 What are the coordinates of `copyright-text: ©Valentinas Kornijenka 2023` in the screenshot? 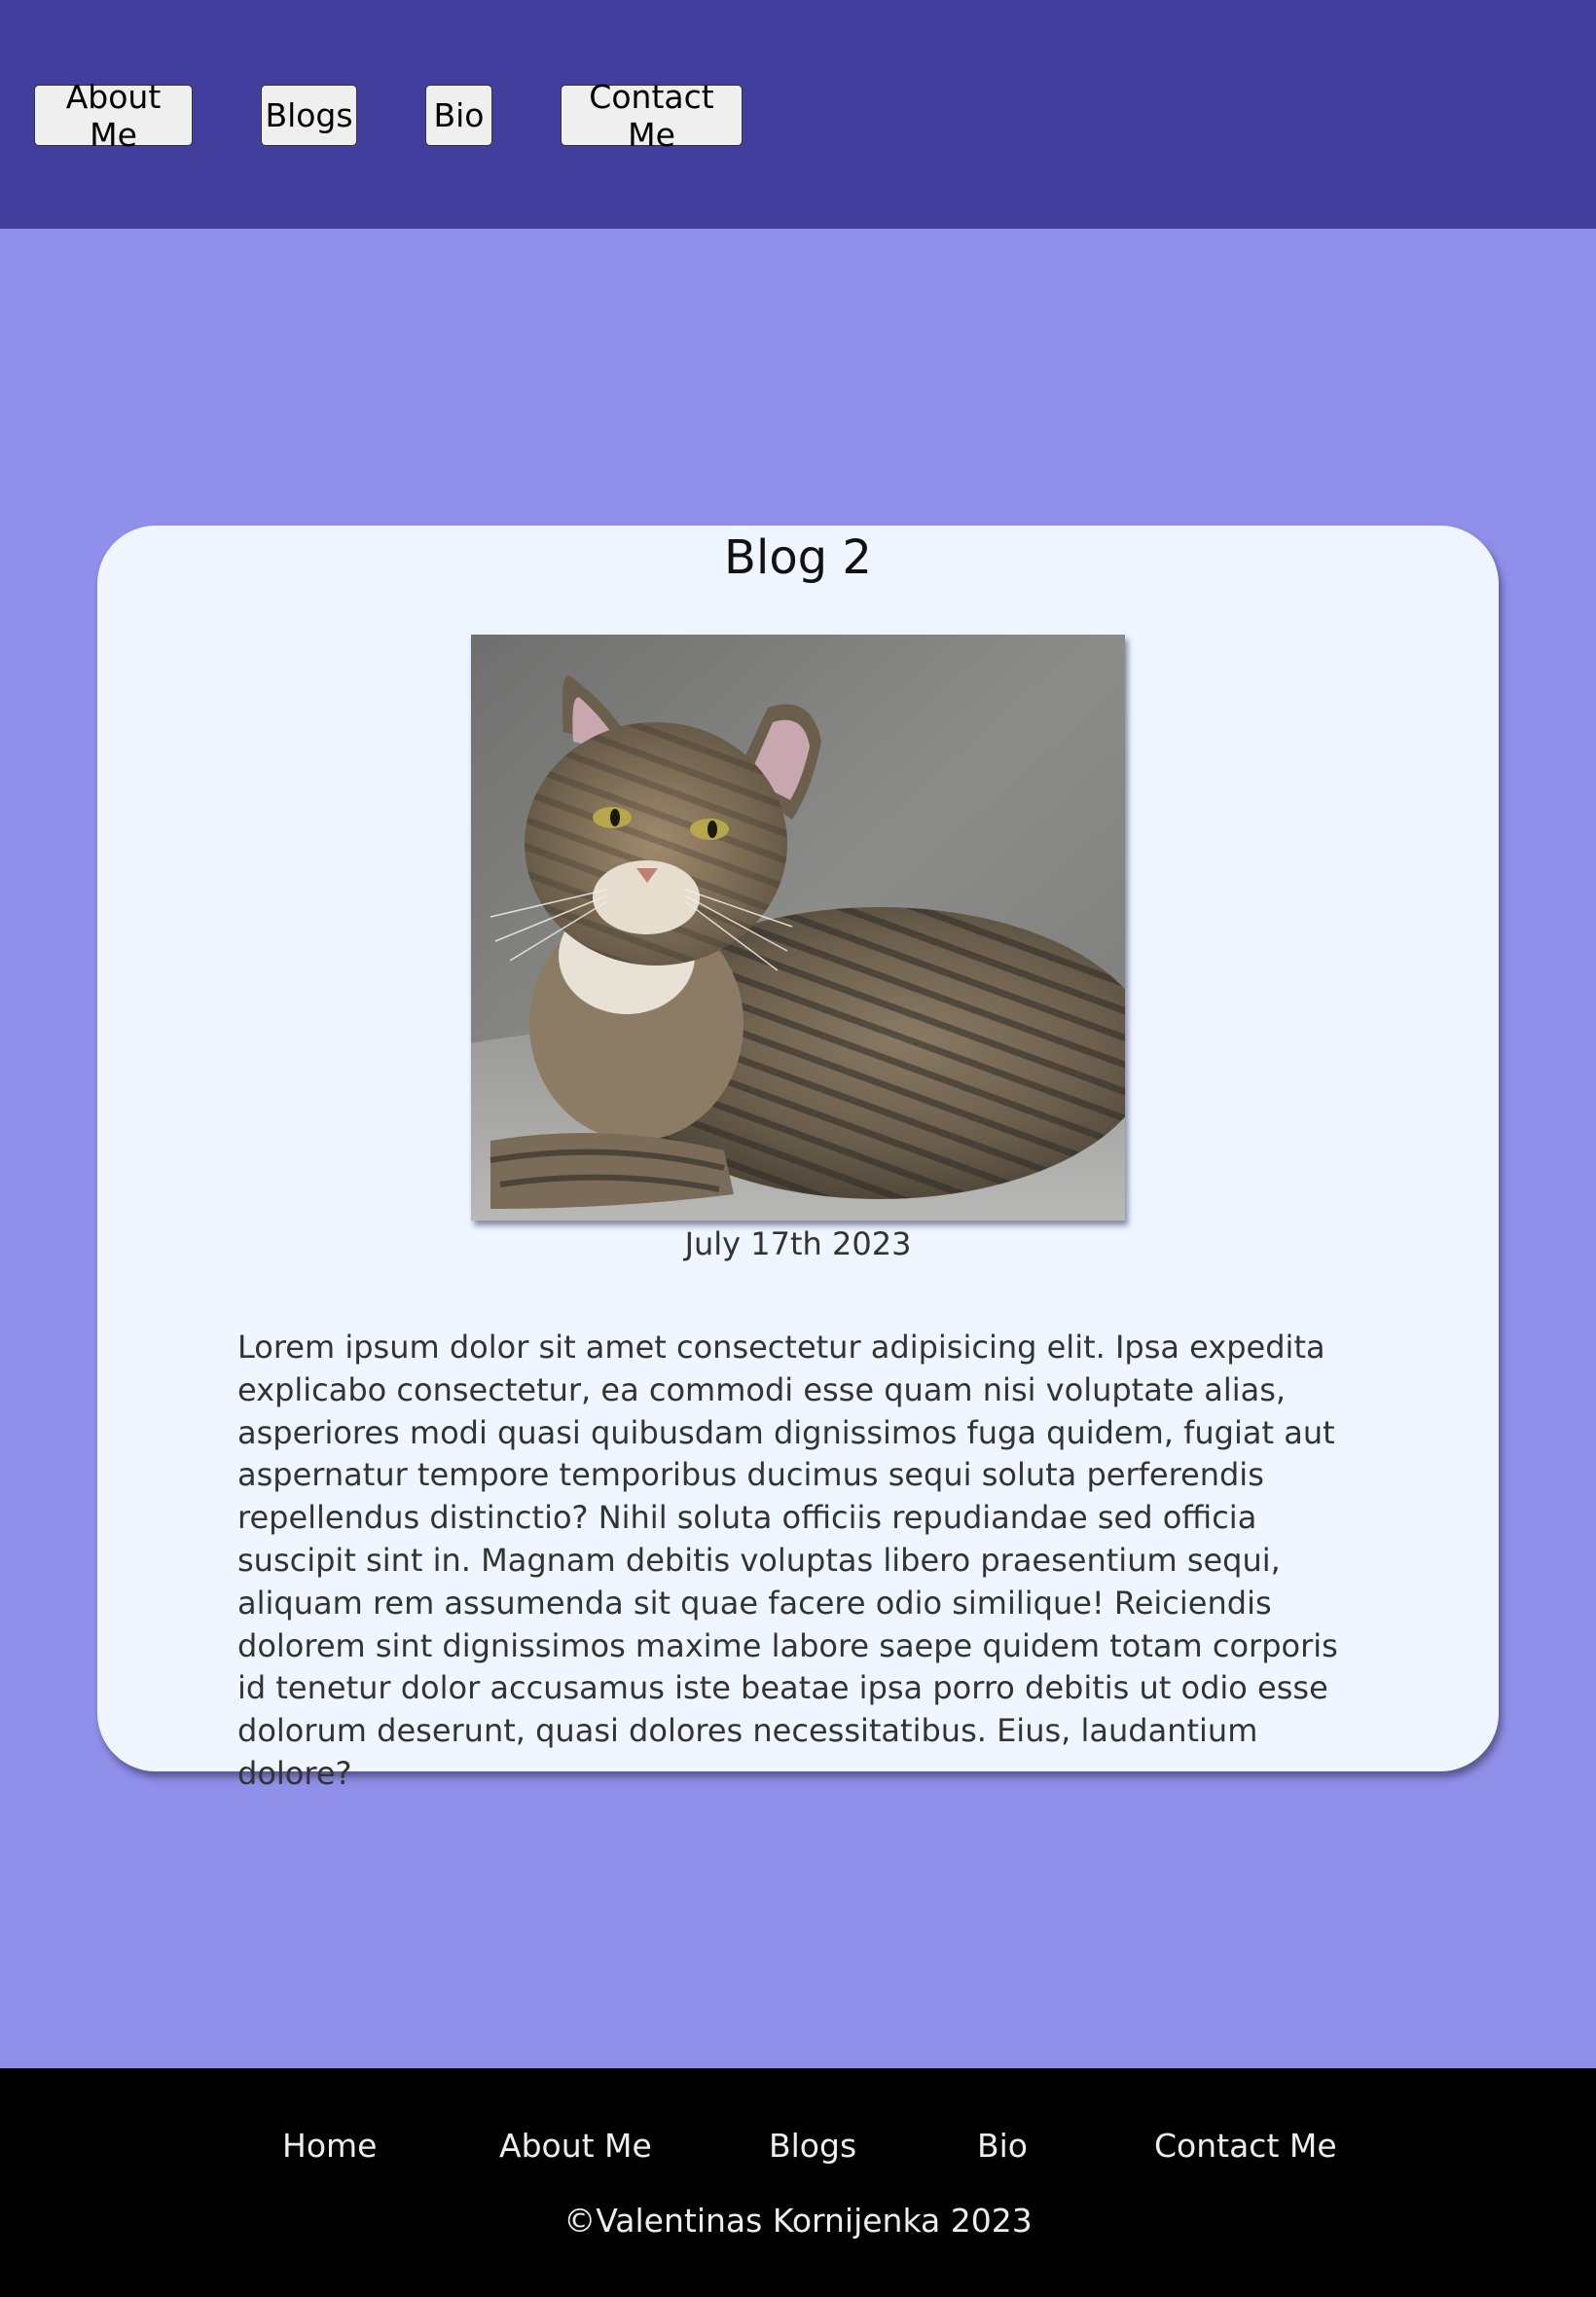 It's located at (798, 2221).